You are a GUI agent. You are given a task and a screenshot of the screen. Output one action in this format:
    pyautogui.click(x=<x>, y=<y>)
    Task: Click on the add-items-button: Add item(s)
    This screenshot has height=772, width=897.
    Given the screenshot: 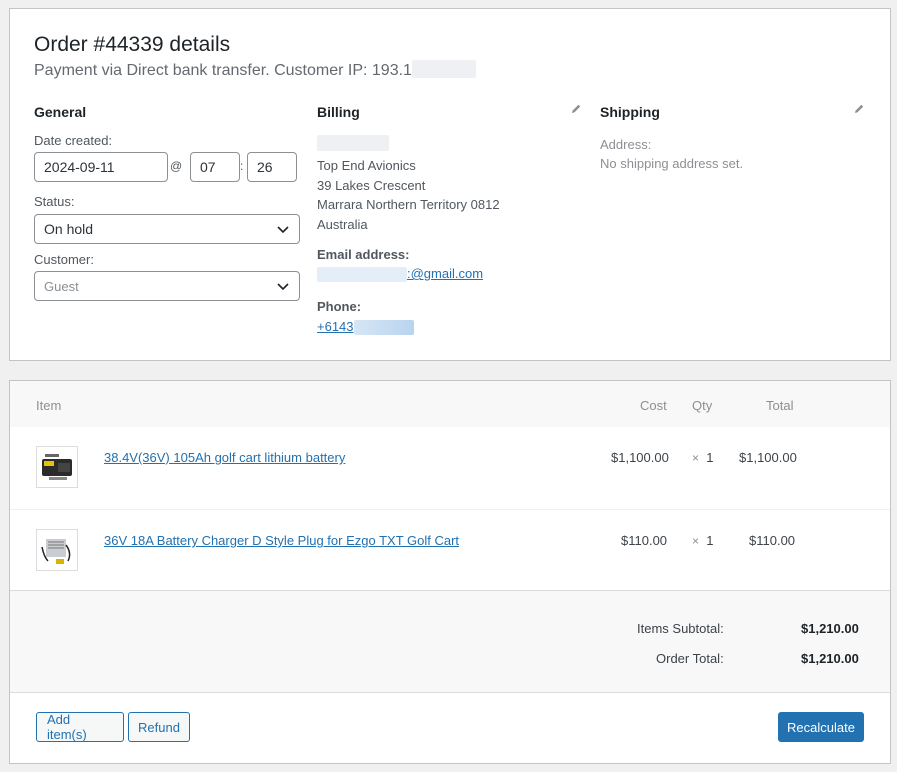 What is the action you would take?
    pyautogui.click(x=80, y=727)
    